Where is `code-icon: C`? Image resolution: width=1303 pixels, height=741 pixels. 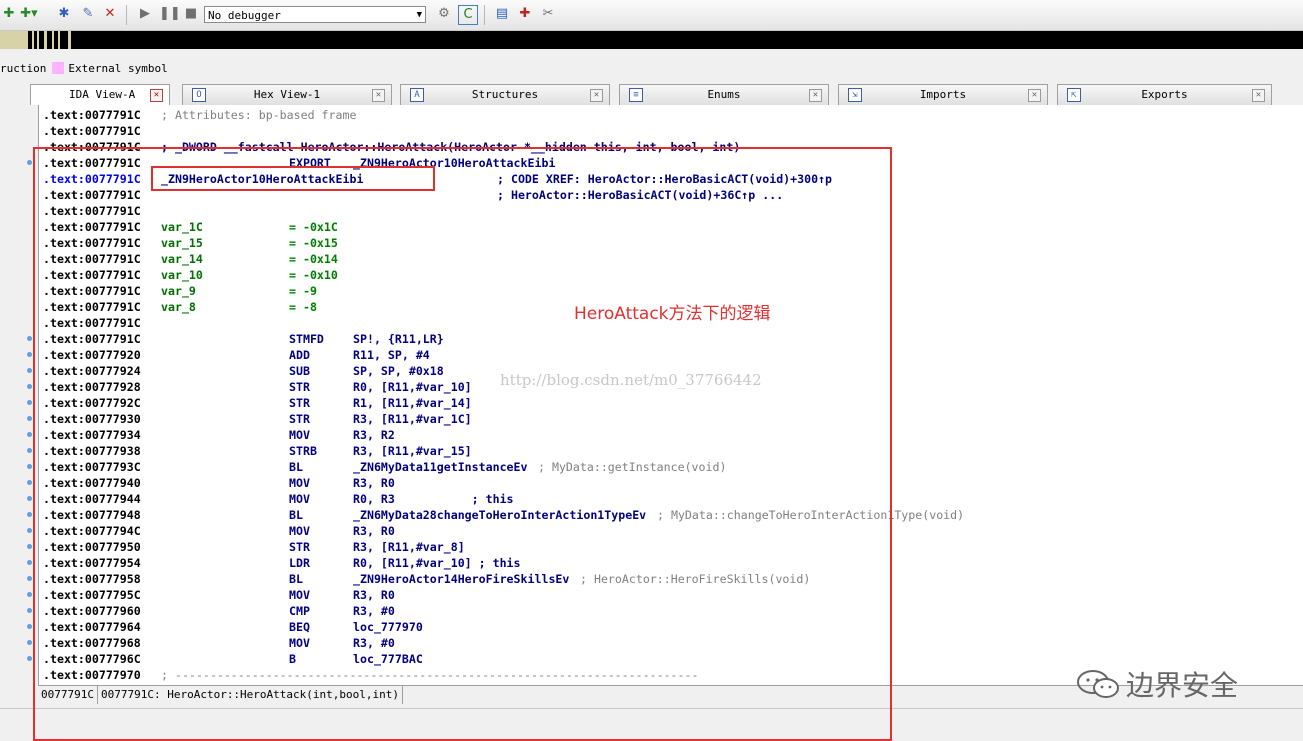 code-icon: C is located at coordinates (468, 15).